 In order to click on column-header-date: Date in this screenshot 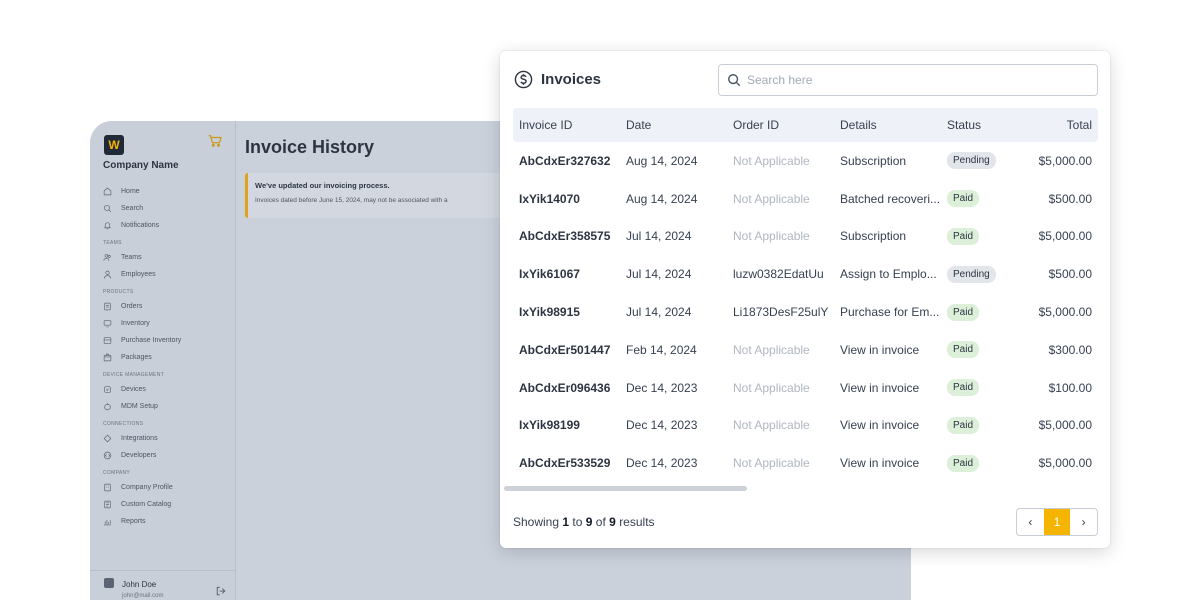, I will do `click(673, 125)`.